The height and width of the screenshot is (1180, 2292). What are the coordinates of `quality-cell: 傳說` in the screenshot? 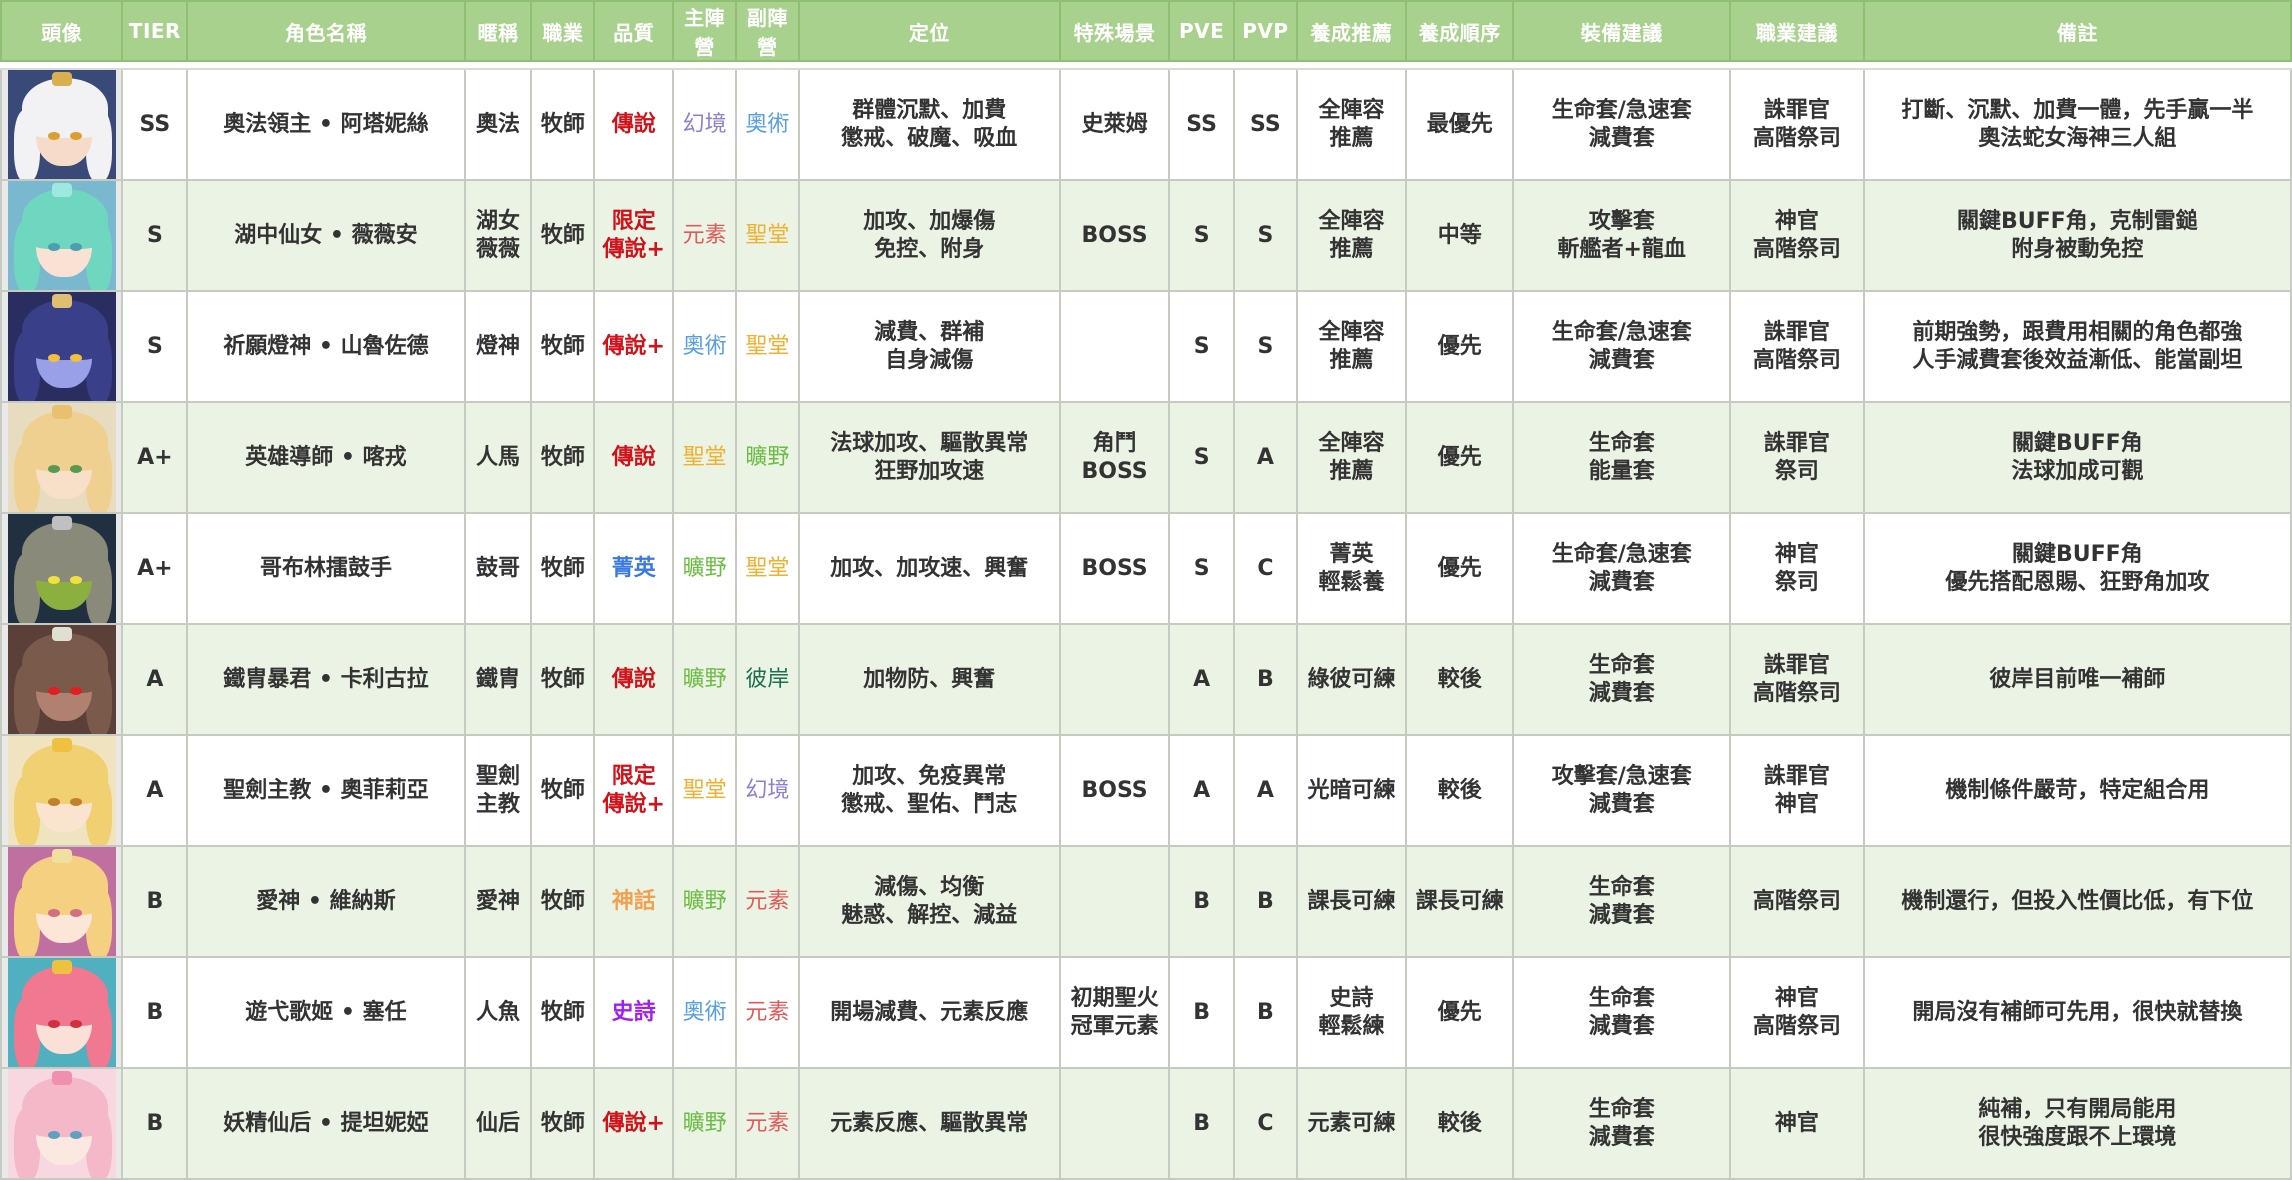 It's located at (634, 124).